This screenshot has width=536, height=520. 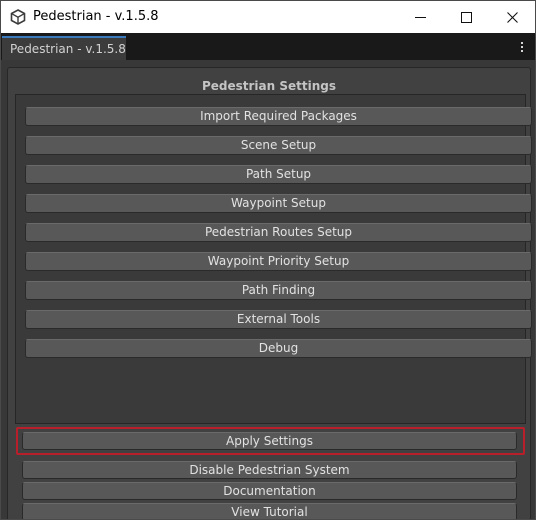 I want to click on tab-strip: Pedestrian - v.1.5.8, so click(x=268, y=46).